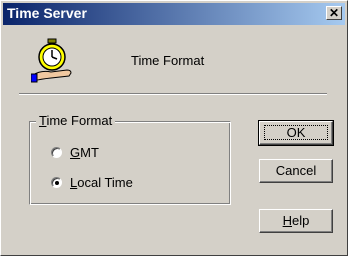 Image resolution: width=348 pixels, height=256 pixels. I want to click on close-button: ✕, so click(334, 13).